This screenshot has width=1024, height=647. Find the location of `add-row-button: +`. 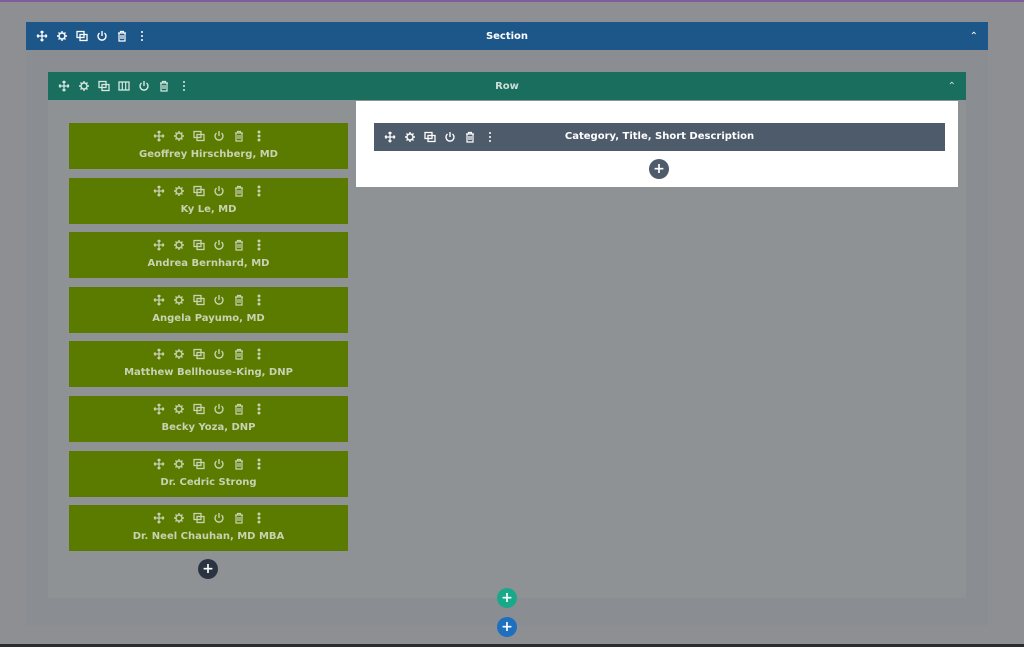

add-row-button: + is located at coordinates (507, 598).